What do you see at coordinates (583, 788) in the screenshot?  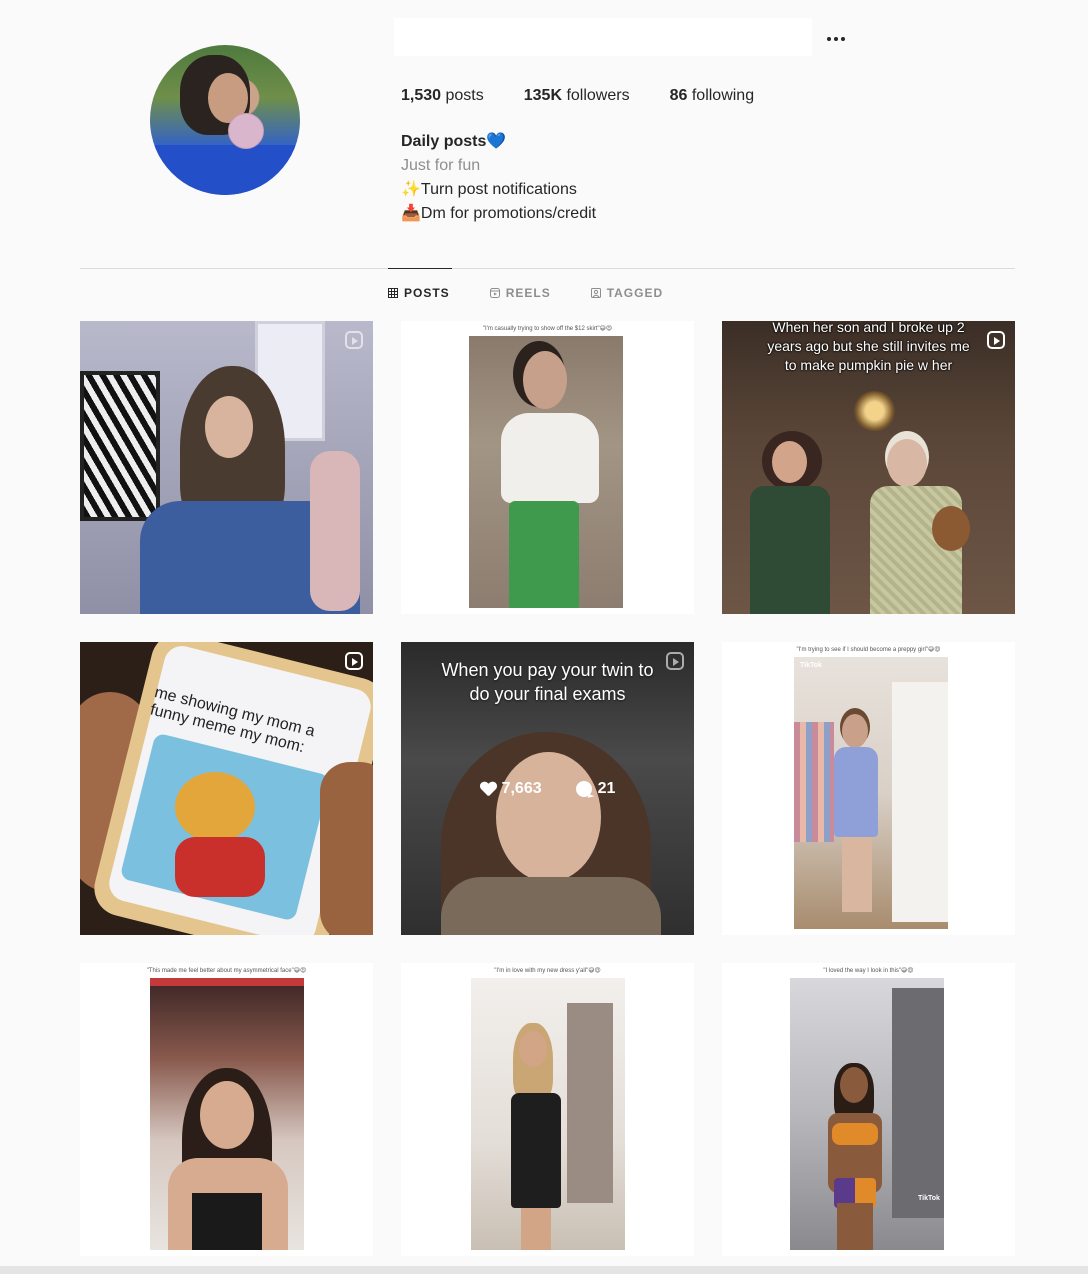 I see `comment-icon` at bounding box center [583, 788].